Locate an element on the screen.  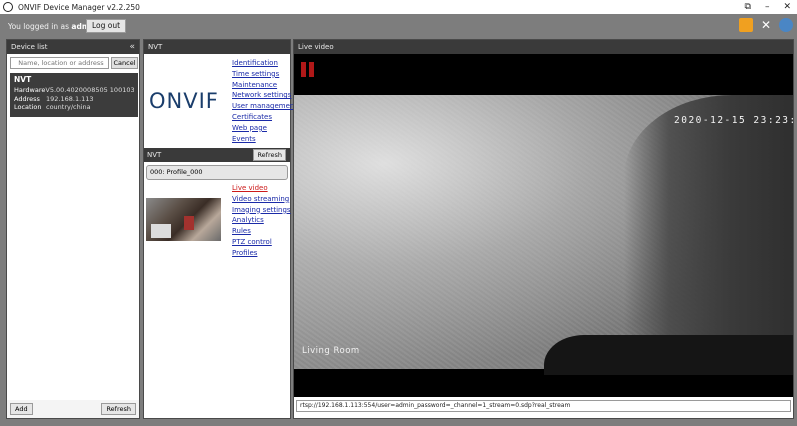
video-thumbnail is located at coordinates (183, 219).